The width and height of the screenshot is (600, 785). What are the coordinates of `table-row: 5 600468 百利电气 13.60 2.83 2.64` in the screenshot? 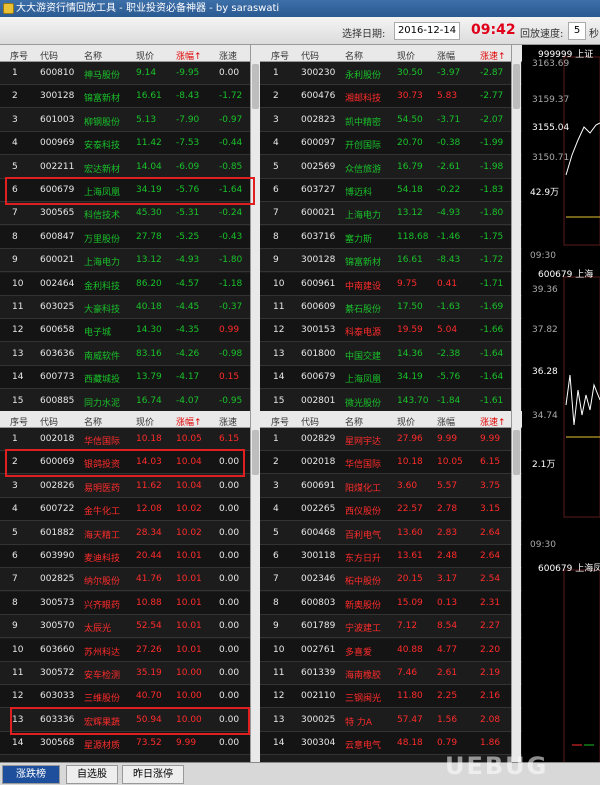 It's located at (391, 533).